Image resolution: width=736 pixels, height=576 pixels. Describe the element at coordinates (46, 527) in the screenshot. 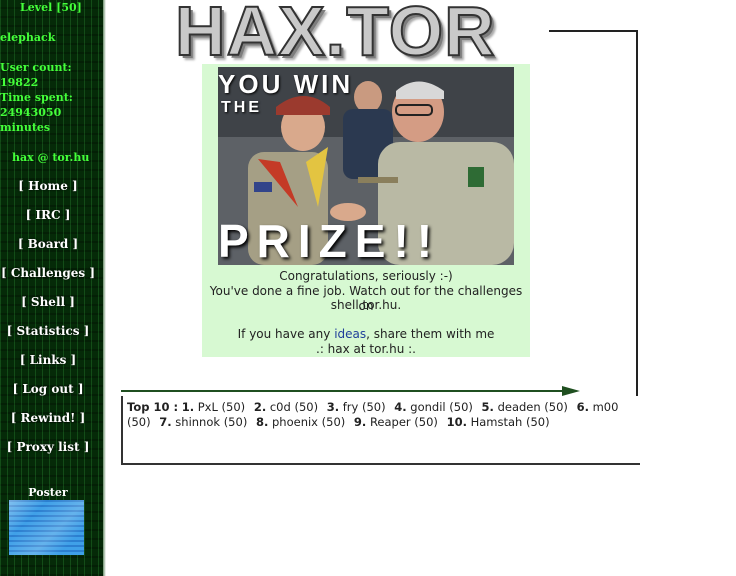

I see `poster-image` at that location.